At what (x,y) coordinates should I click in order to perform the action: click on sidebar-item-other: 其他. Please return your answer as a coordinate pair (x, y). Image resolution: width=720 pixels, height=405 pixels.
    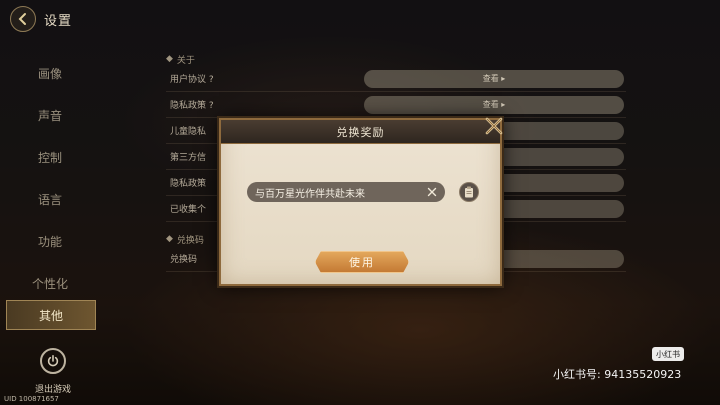
    Looking at the image, I should click on (51, 315).